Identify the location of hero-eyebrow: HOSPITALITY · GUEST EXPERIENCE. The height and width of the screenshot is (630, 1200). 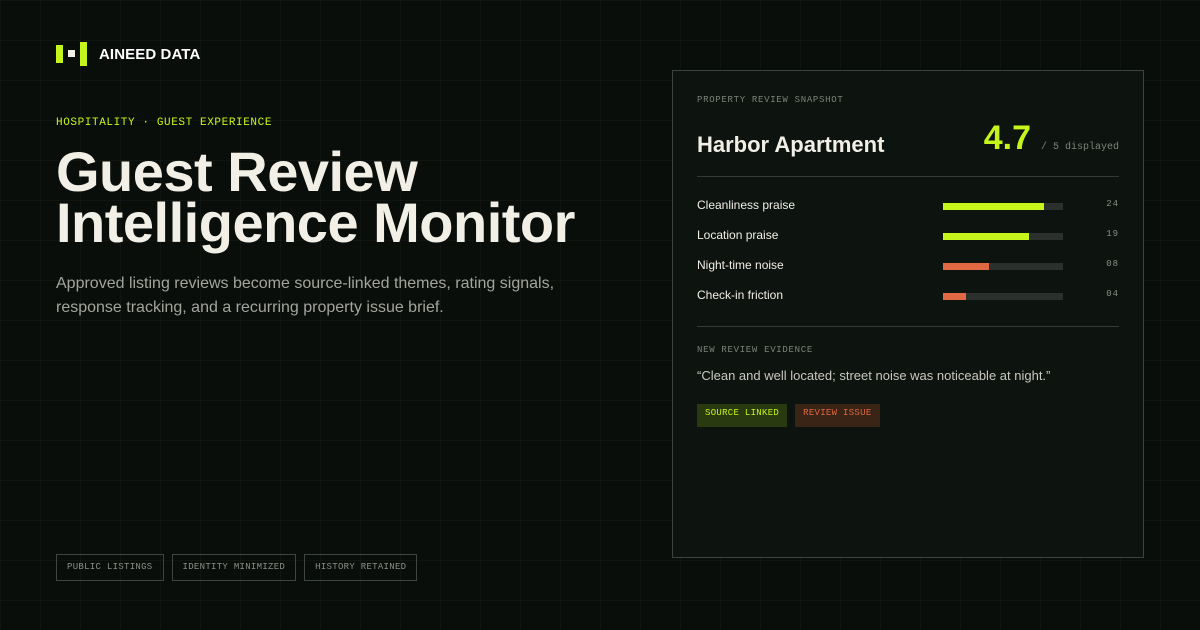
(164, 123).